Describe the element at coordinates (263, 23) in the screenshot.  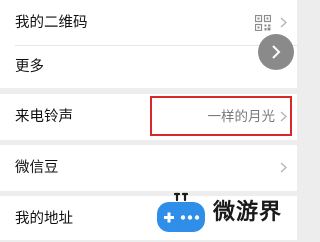
I see `qr-code-icon` at that location.